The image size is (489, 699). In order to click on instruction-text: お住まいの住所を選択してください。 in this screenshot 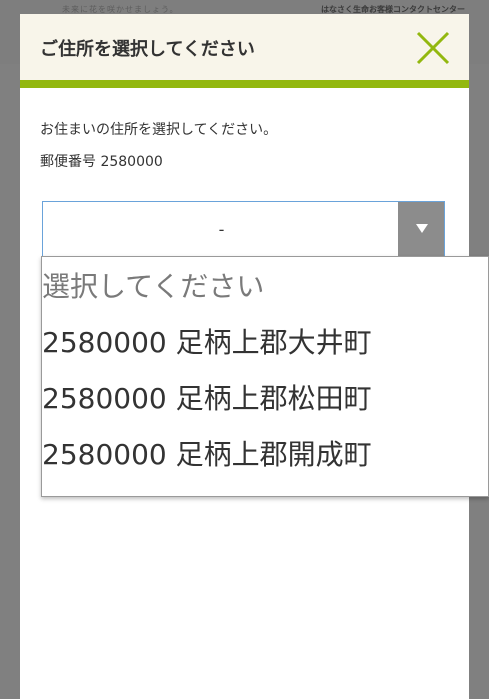, I will do `click(159, 130)`.